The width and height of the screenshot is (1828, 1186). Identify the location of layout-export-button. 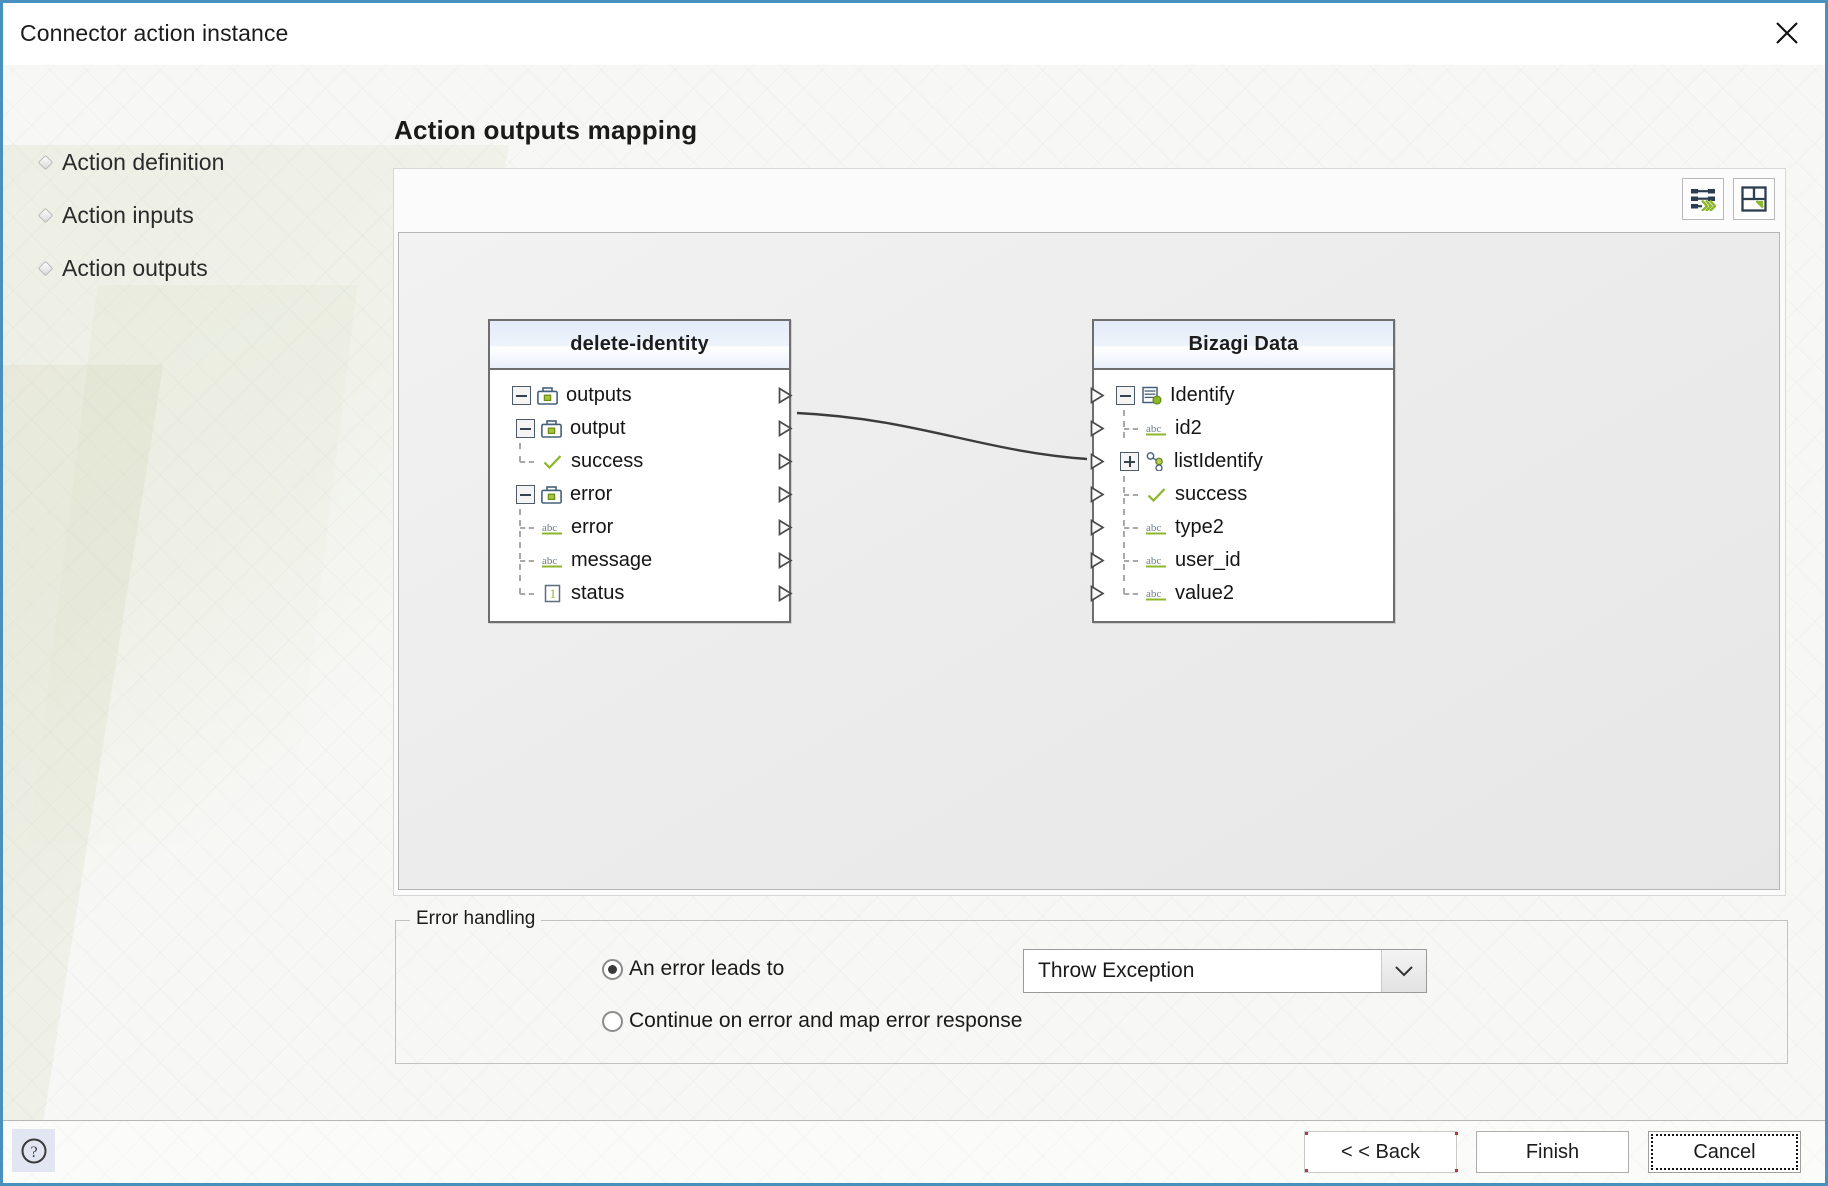
(1754, 199).